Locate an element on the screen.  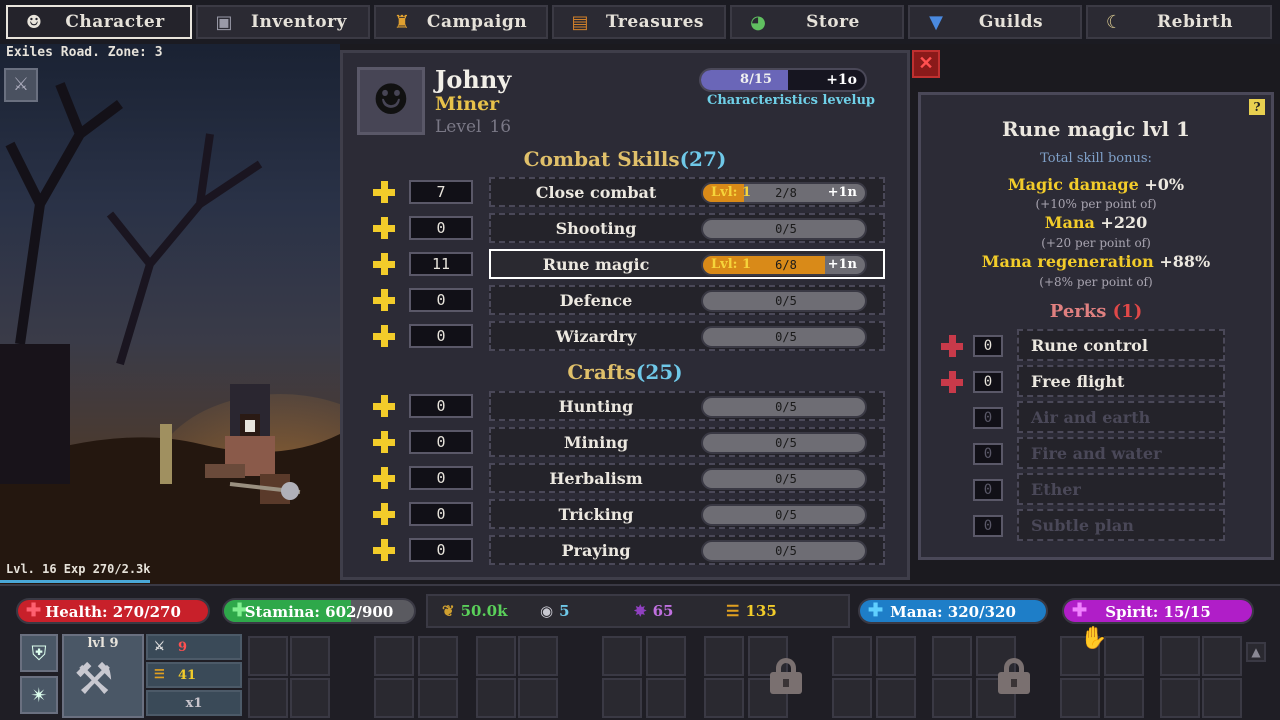
health-bar: ✚ Health: 270/270 is located at coordinates (113, 611).